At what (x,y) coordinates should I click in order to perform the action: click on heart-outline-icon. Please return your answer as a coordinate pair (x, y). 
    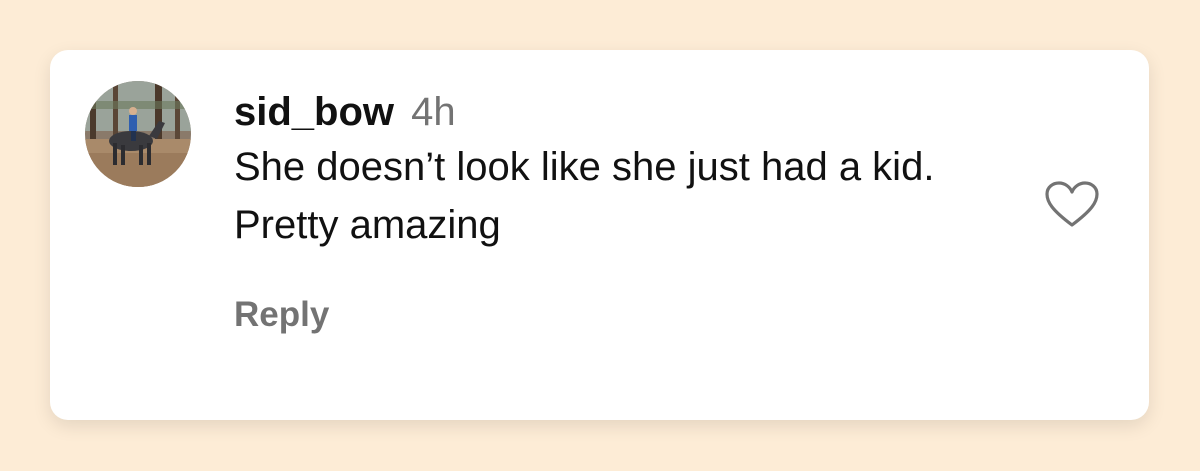
    Looking at the image, I should click on (1072, 204).